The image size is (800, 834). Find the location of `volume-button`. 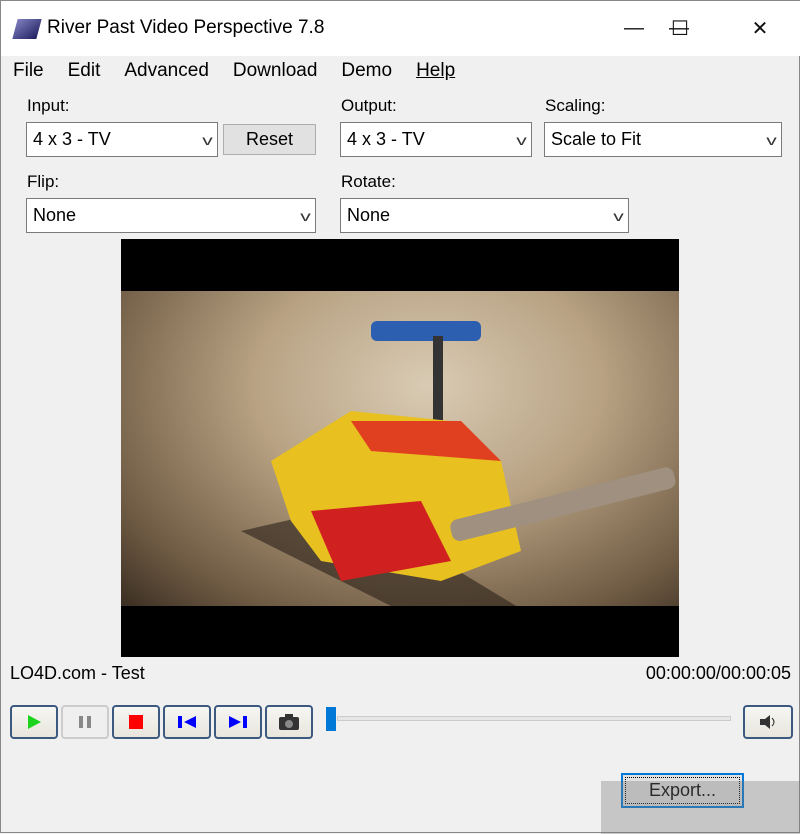

volume-button is located at coordinates (768, 722).